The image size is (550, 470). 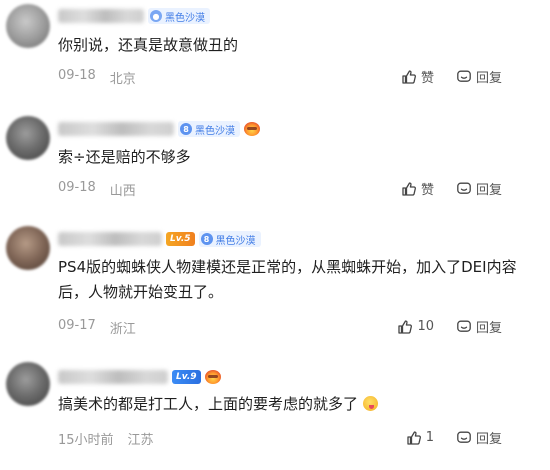 I want to click on comment-actions: 10 回复, so click(x=449, y=326).